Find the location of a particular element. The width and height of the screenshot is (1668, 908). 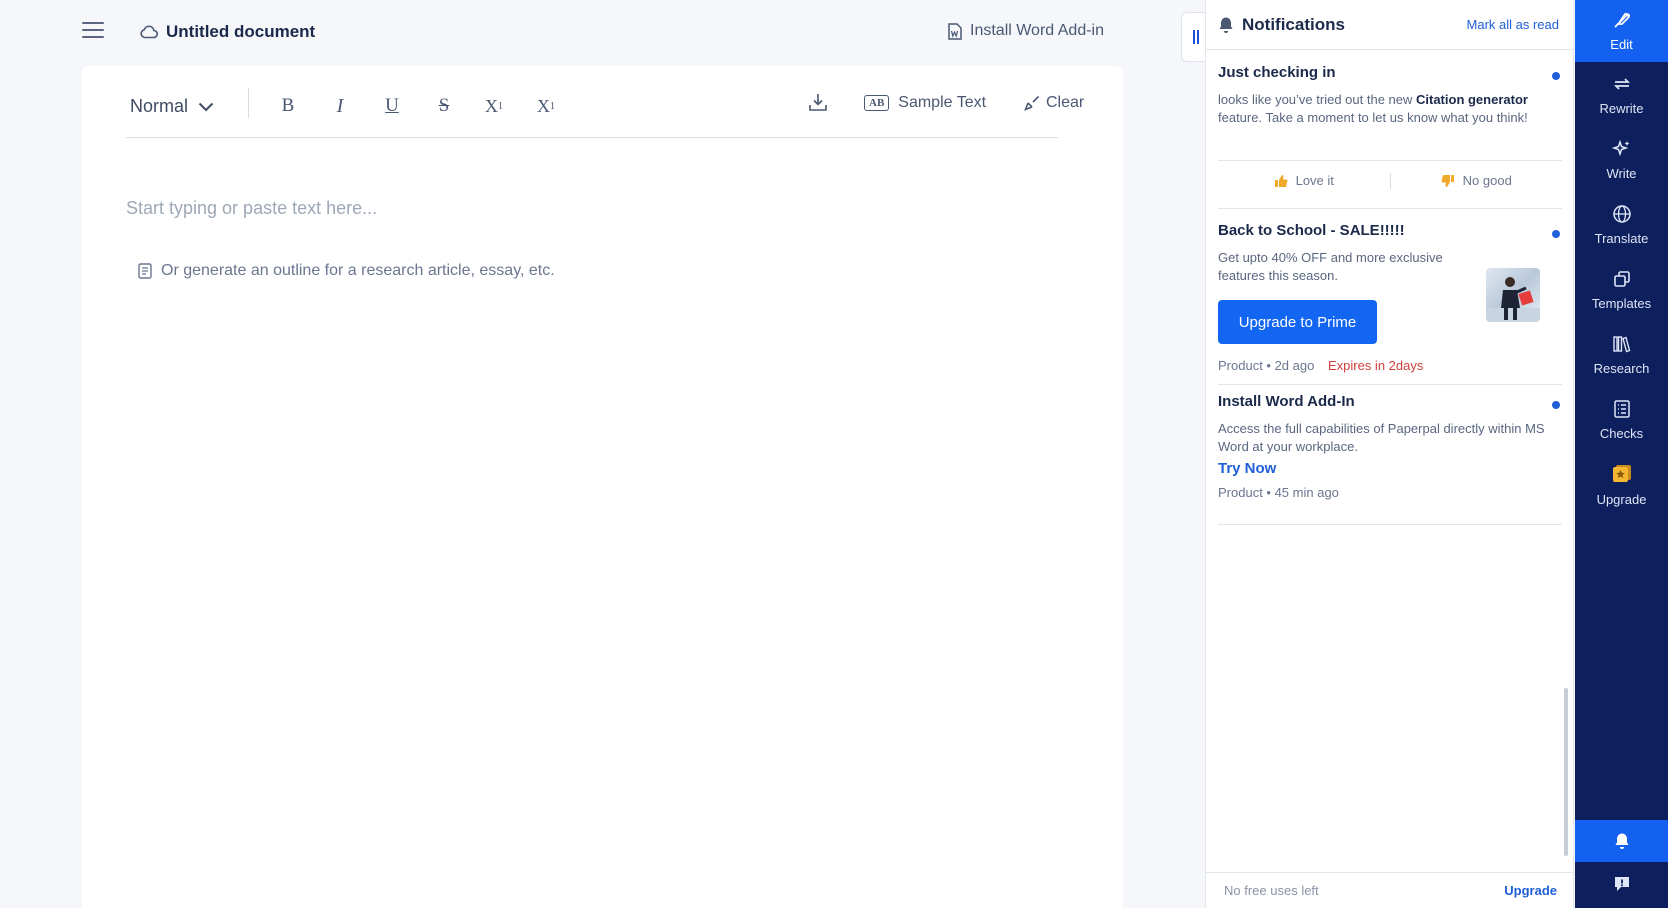

templates-icon is located at coordinates (1621, 279).